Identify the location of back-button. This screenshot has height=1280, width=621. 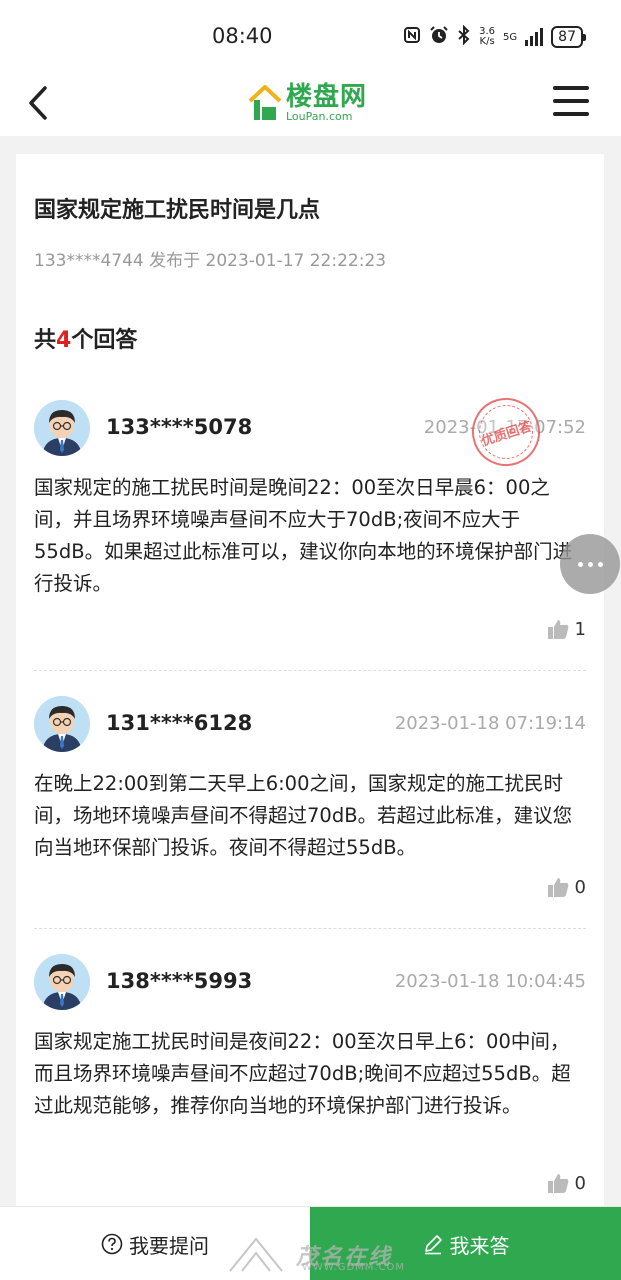
(38, 103).